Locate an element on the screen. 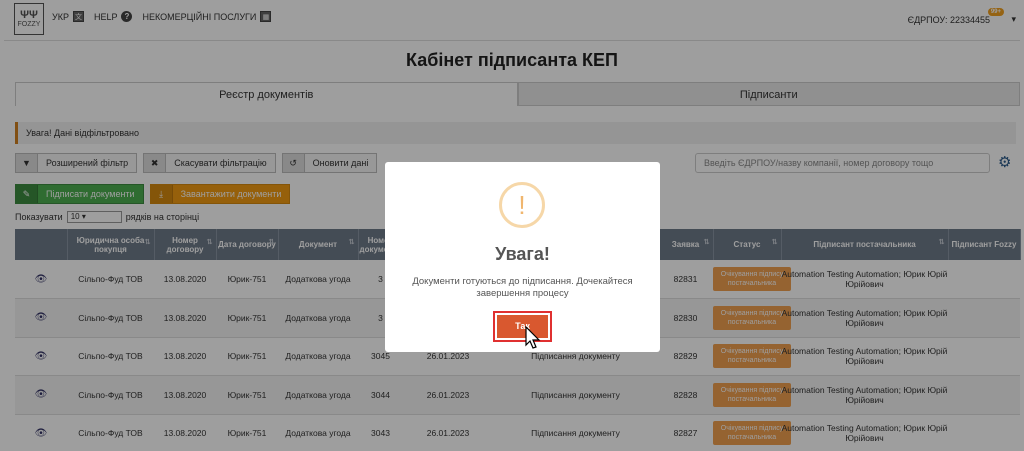 This screenshot has width=1024, height=451. mouse-cursor-icon is located at coordinates (533, 337).